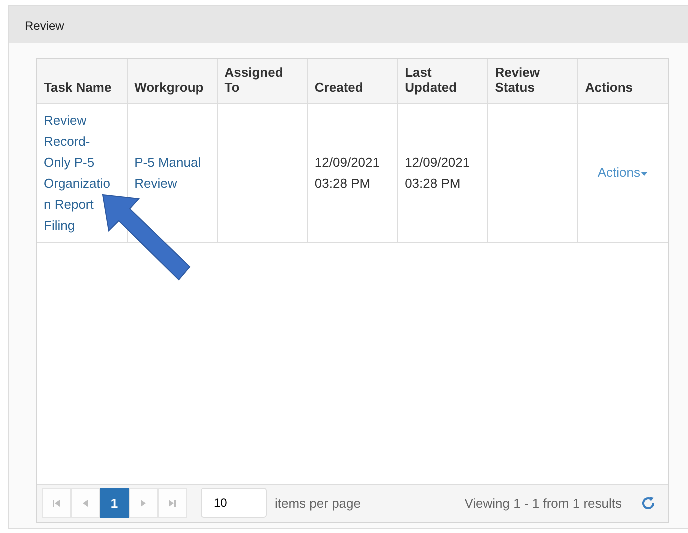  What do you see at coordinates (352, 81) in the screenshot?
I see `column-header: Created` at bounding box center [352, 81].